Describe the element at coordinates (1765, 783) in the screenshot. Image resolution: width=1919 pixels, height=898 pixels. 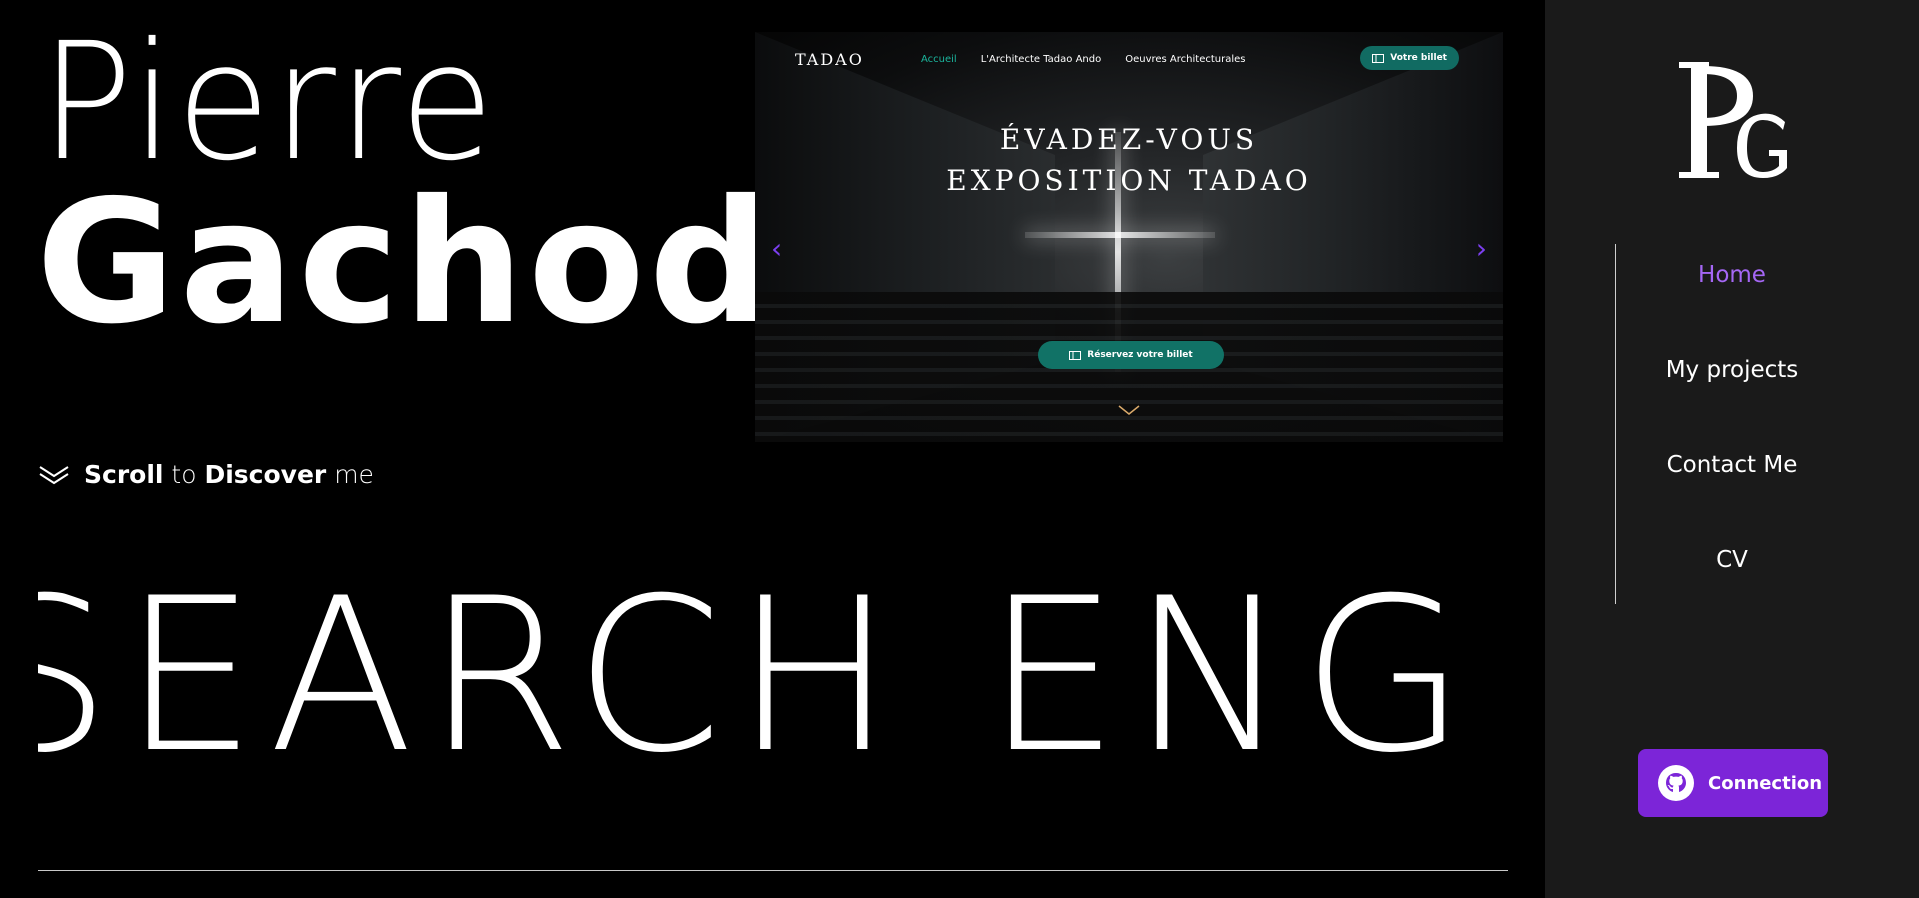
I see `connection-label: Connection` at that location.